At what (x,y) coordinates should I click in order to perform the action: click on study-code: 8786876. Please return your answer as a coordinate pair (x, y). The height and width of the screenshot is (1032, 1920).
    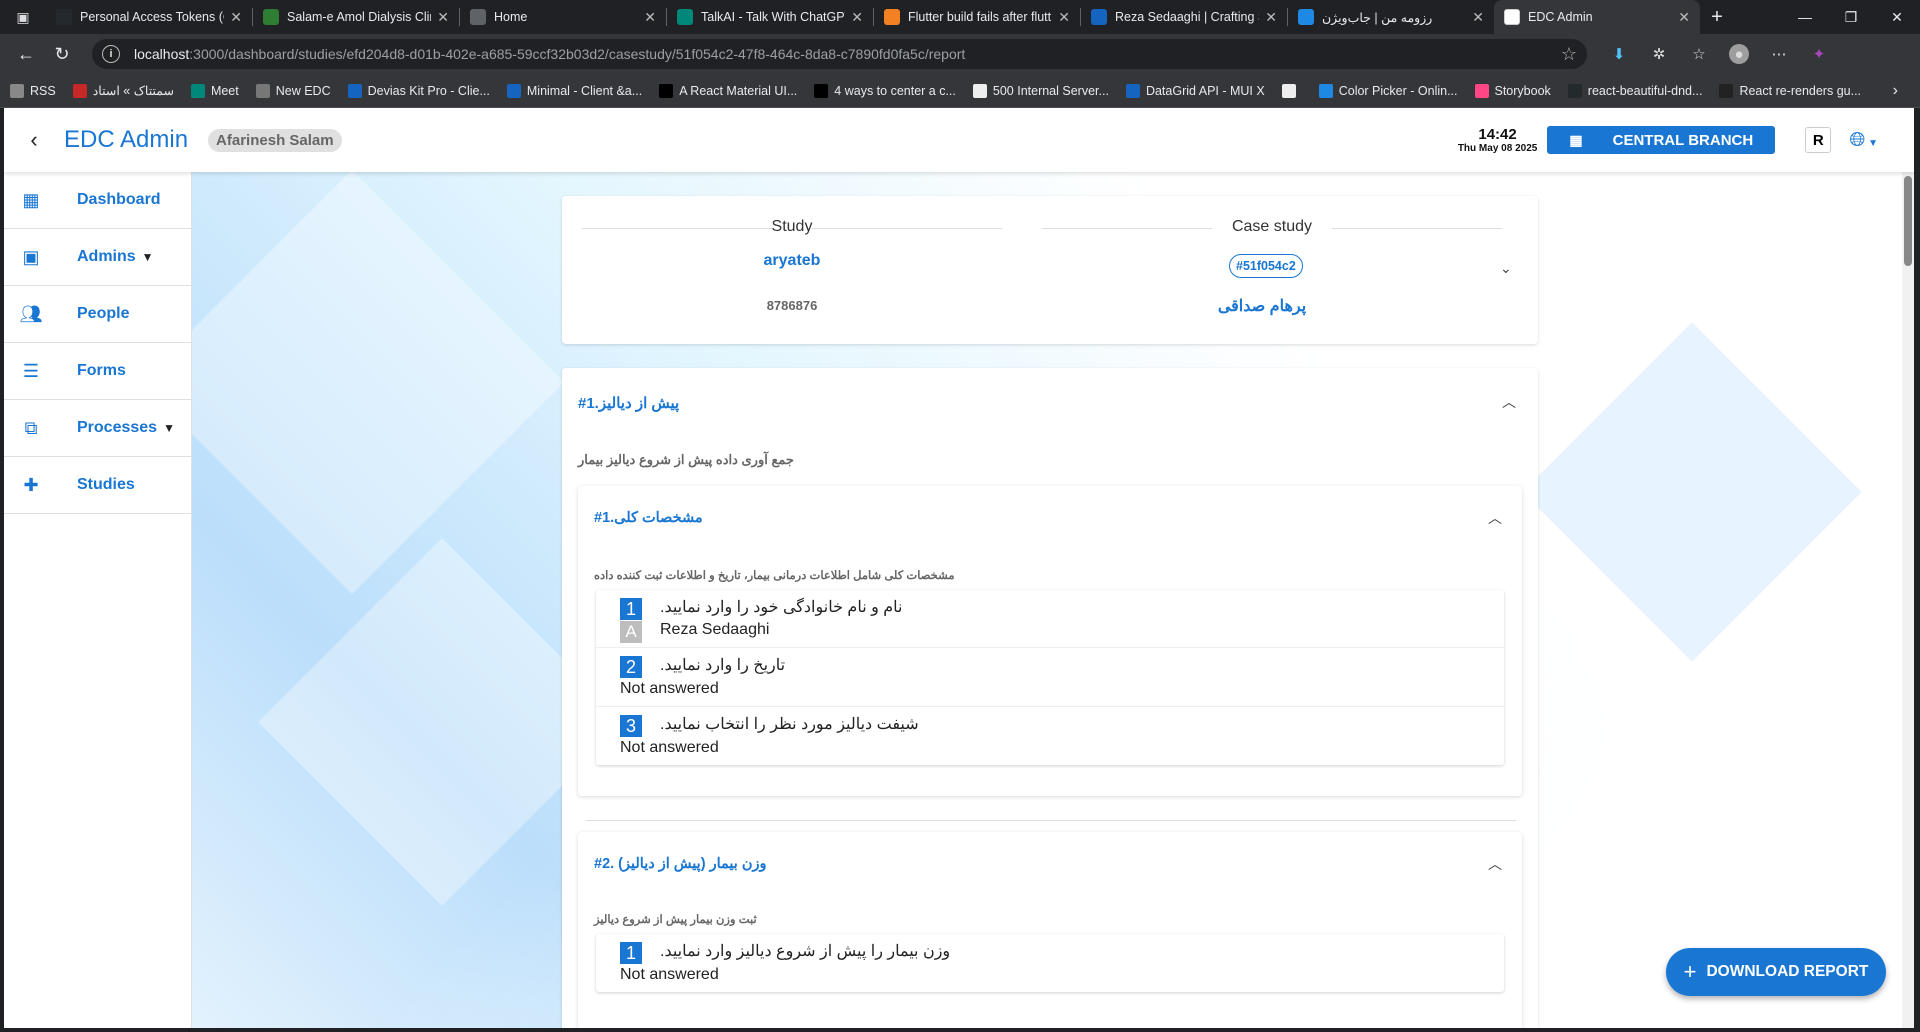
    Looking at the image, I should click on (792, 305).